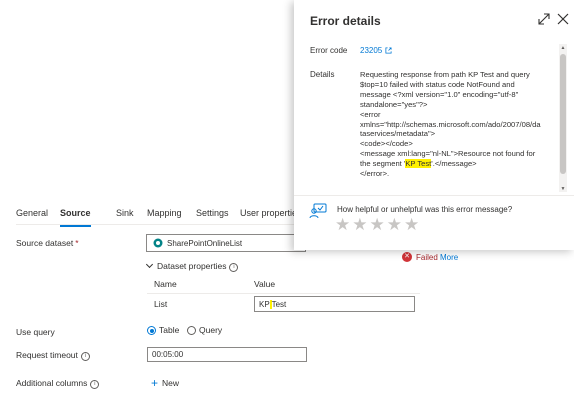 This screenshot has height=400, width=574. I want to click on details-scrollbar: ▲ ▼, so click(563, 118).